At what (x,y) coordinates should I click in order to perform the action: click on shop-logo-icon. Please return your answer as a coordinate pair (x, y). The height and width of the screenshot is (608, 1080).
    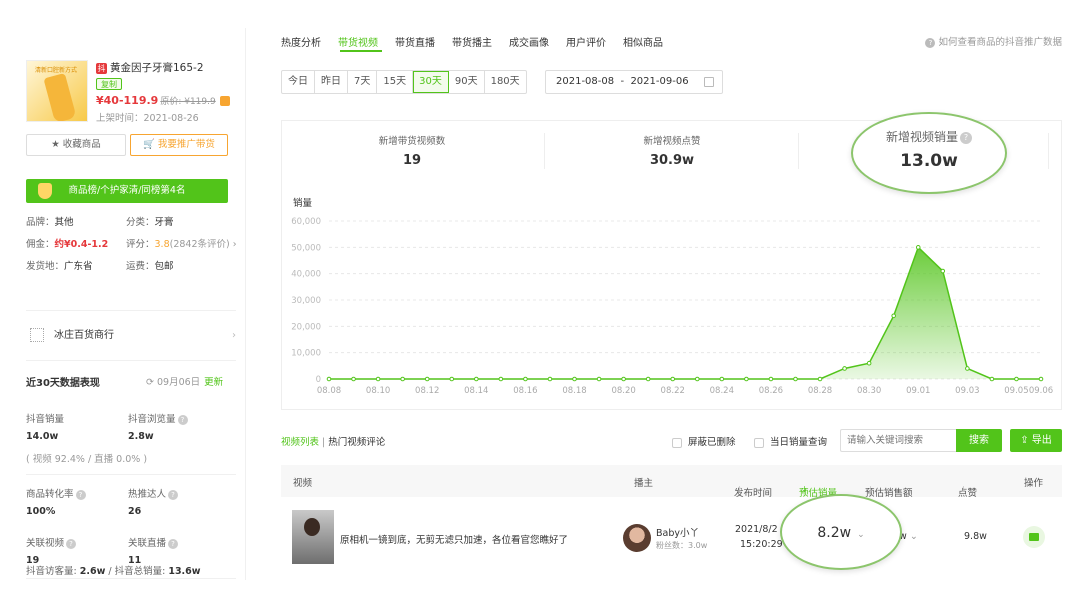
    Looking at the image, I should click on (37, 335).